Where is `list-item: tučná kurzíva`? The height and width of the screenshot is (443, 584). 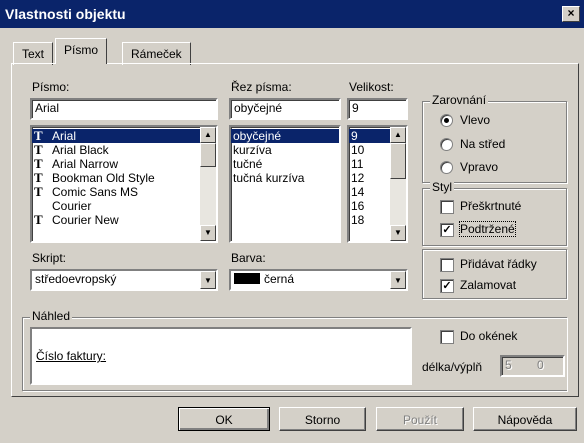
list-item: tučná kurzíva is located at coordinates (285, 178).